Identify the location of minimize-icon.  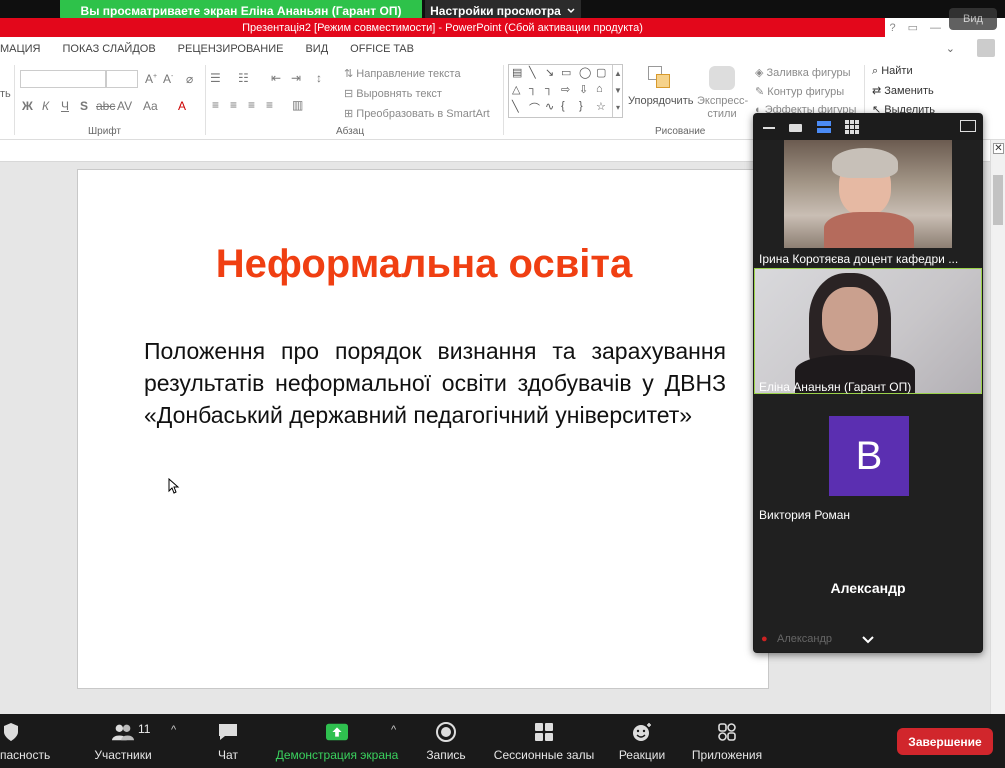
(769, 128).